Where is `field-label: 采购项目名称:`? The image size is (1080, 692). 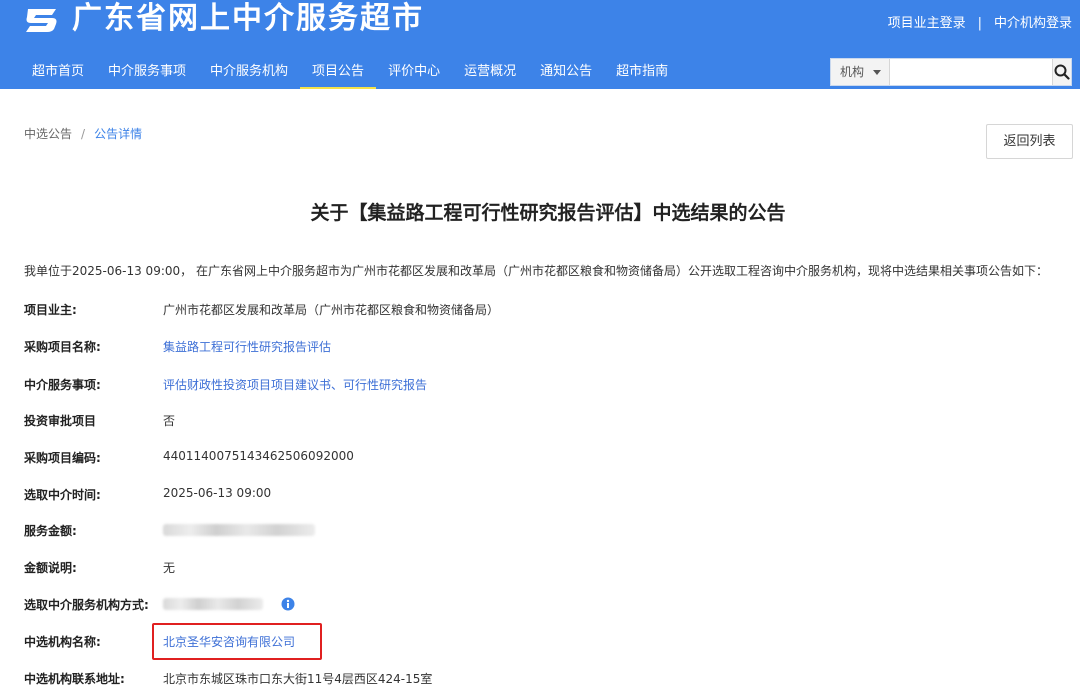 field-label: 采购项目名称: is located at coordinates (62, 347).